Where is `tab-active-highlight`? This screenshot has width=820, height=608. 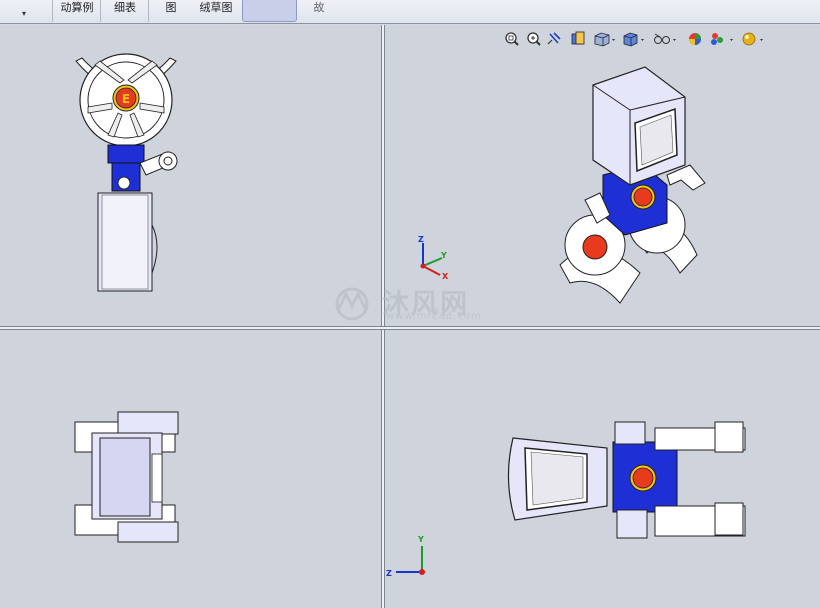
tab-active-highlight is located at coordinates (269, 11).